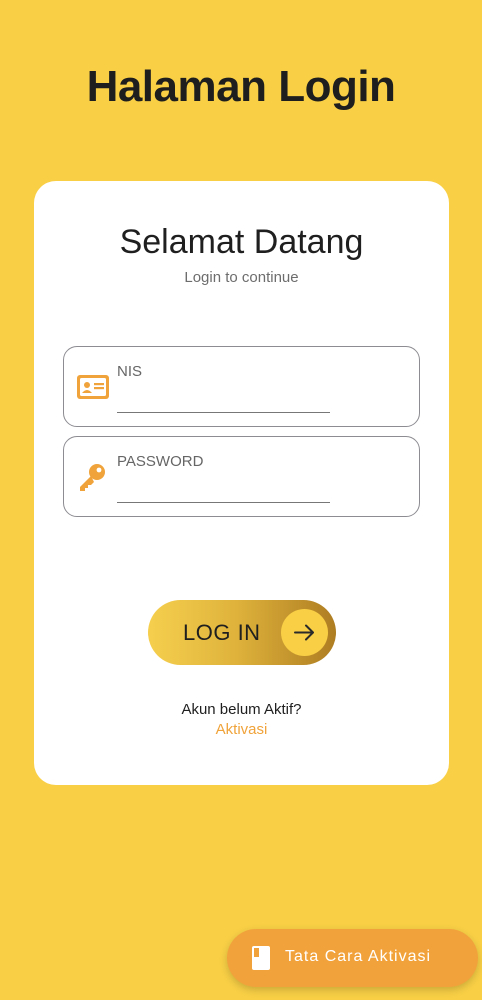 The height and width of the screenshot is (1000, 482). What do you see at coordinates (304, 632) in the screenshot?
I see `arrow-right-icon` at bounding box center [304, 632].